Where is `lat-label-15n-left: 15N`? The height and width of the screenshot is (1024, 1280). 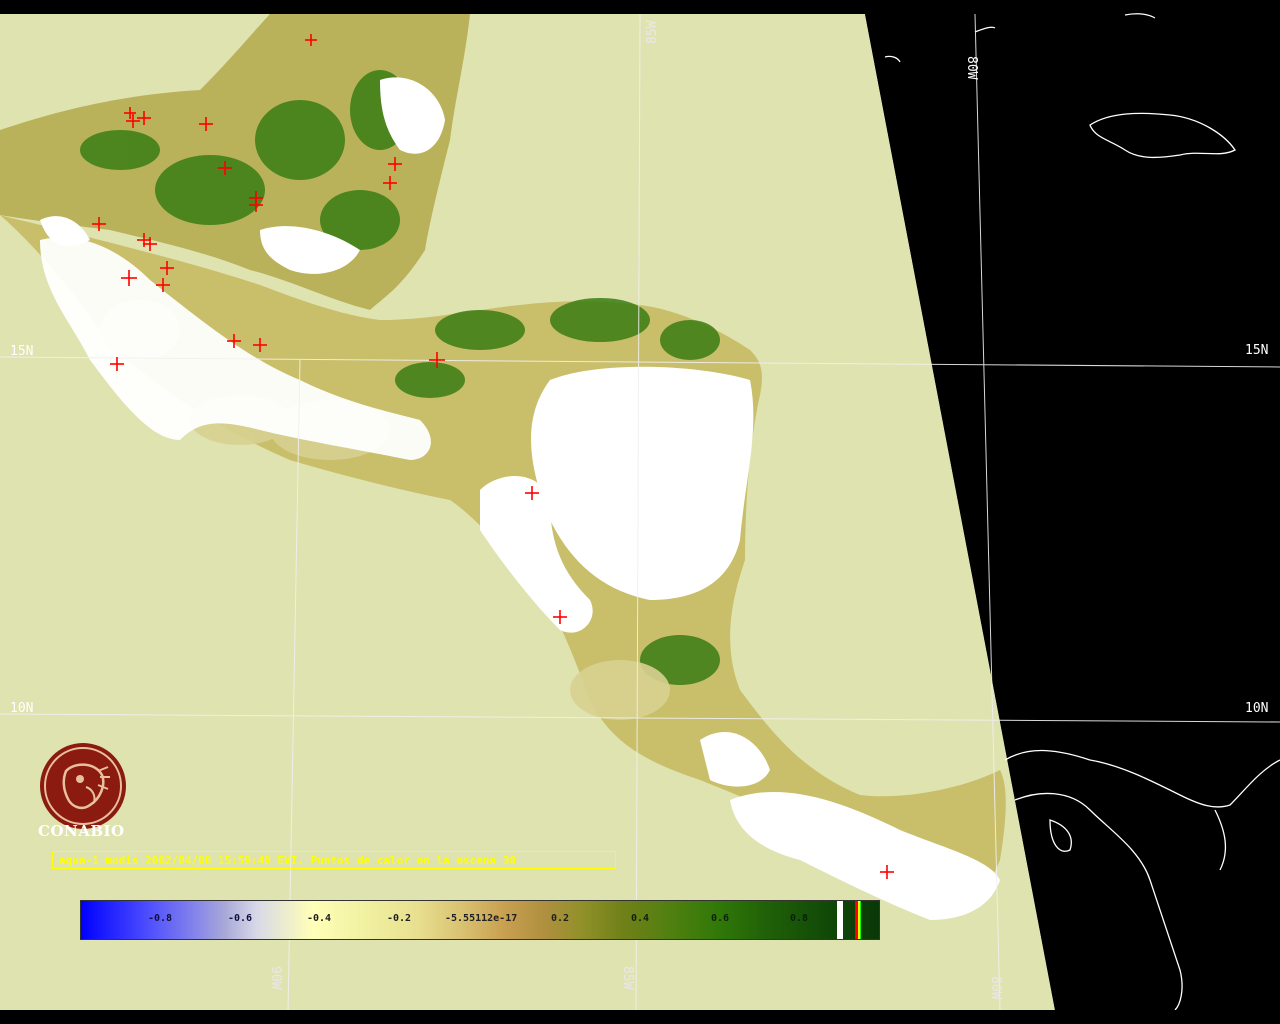
lat-label-15n-left: 15N is located at coordinates (21, 351).